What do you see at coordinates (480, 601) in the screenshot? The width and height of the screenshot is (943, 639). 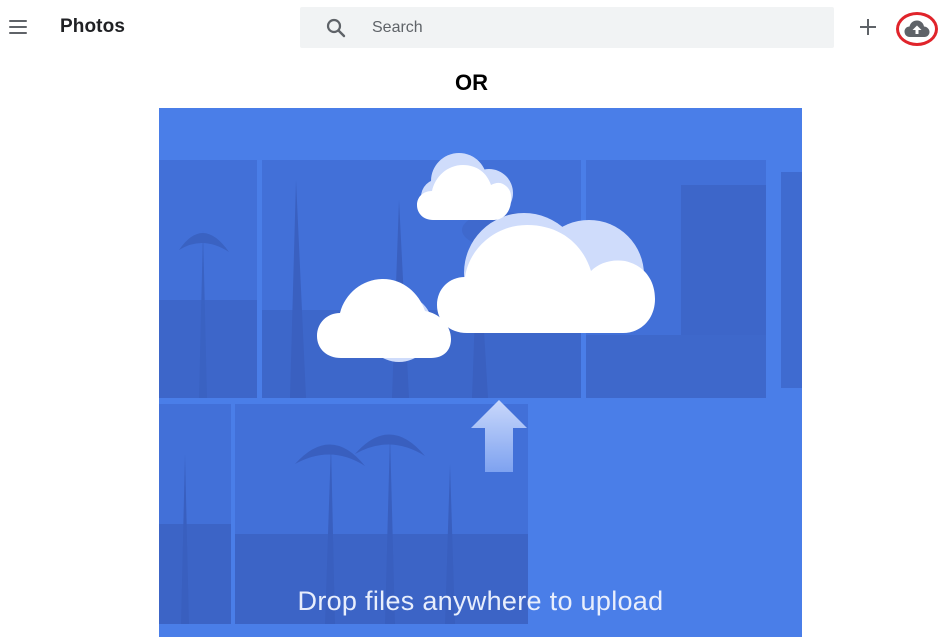 I see `drop-files-message: Drop files anywhere to upload` at bounding box center [480, 601].